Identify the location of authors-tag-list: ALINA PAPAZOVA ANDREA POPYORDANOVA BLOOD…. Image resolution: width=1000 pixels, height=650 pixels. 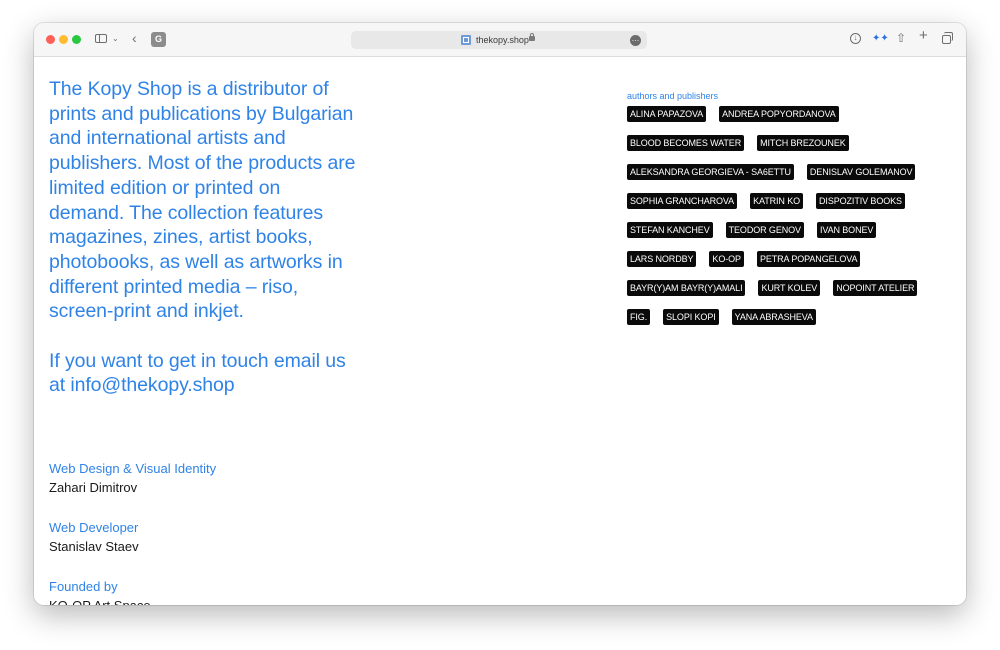
(792, 215).